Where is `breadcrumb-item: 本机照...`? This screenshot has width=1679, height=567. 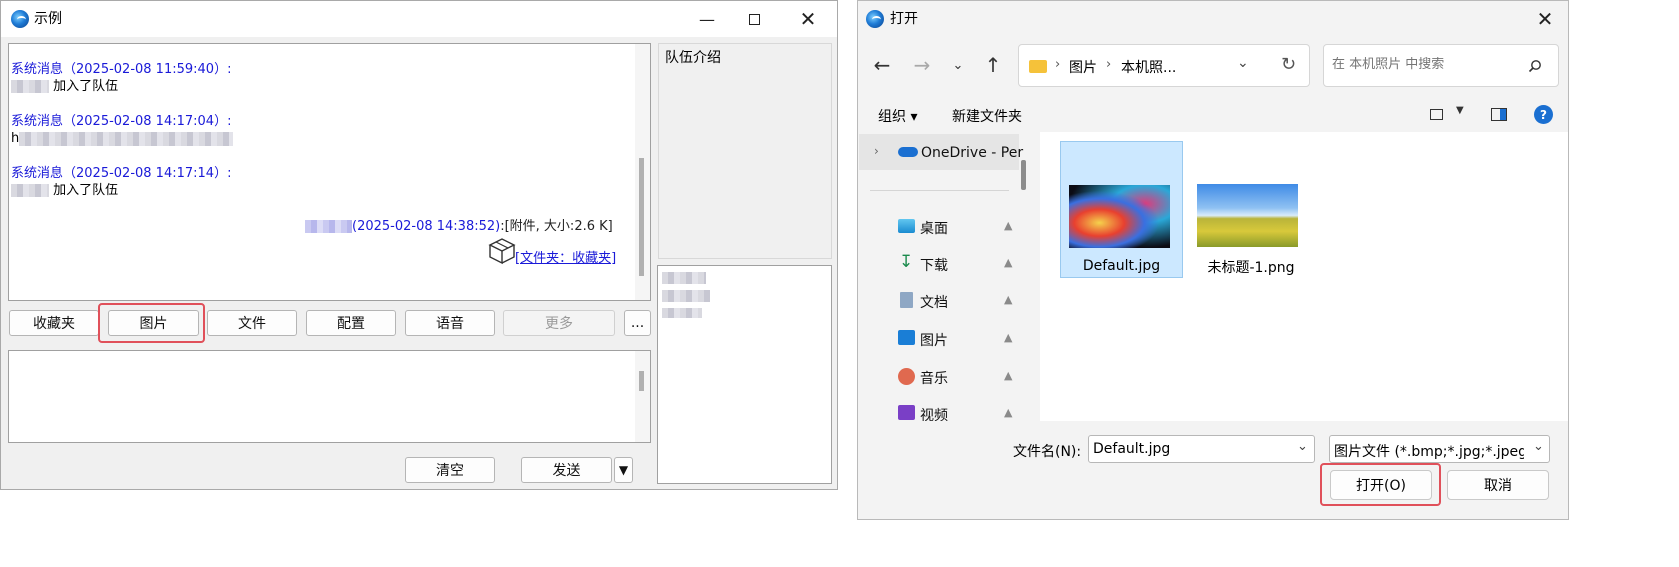 breadcrumb-item: 本机照... is located at coordinates (1148, 67).